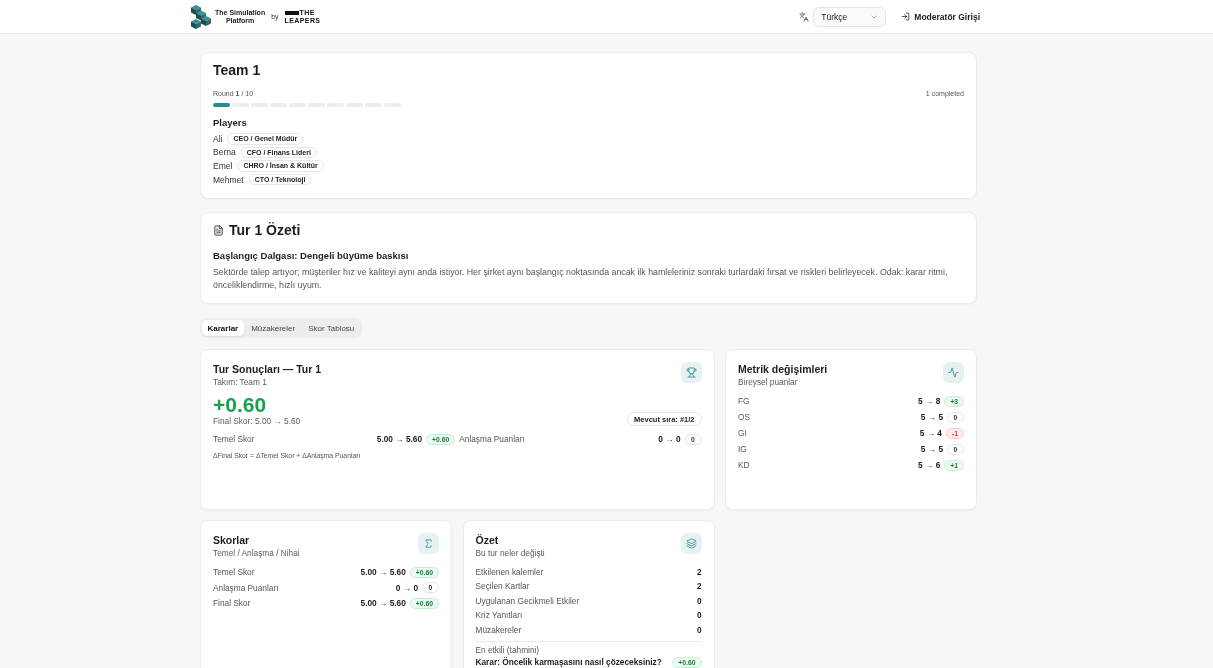 The height and width of the screenshot is (668, 1213). What do you see at coordinates (218, 230) in the screenshot?
I see `document-icon` at bounding box center [218, 230].